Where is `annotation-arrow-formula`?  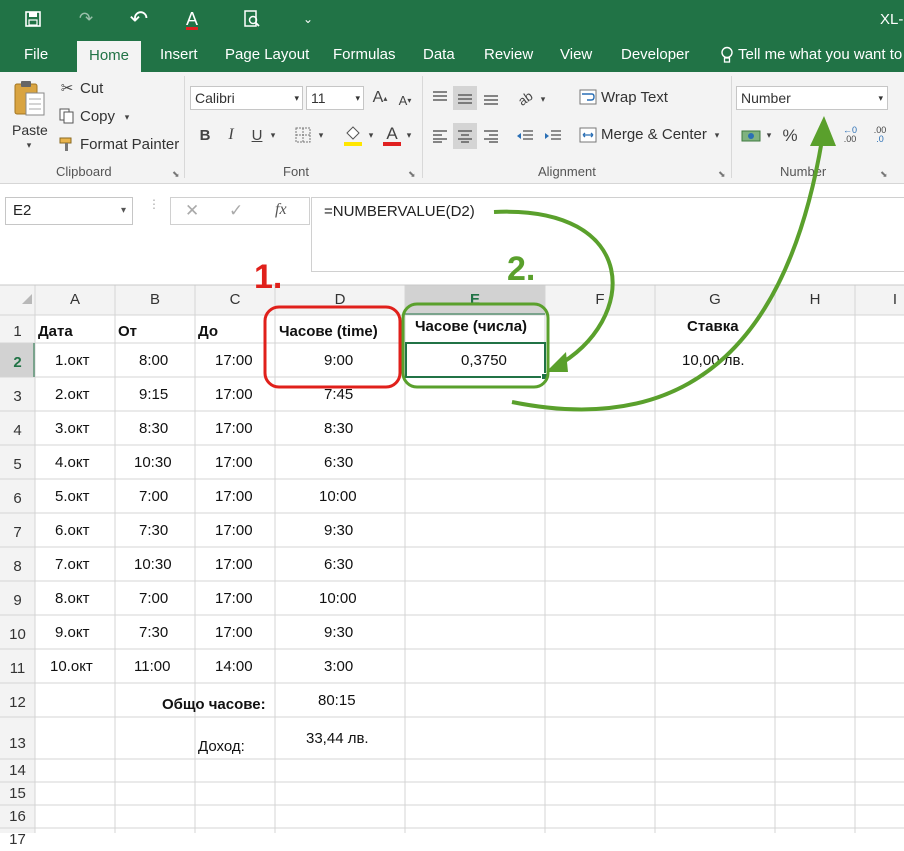
annotation-arrow-formula is located at coordinates (554, 289).